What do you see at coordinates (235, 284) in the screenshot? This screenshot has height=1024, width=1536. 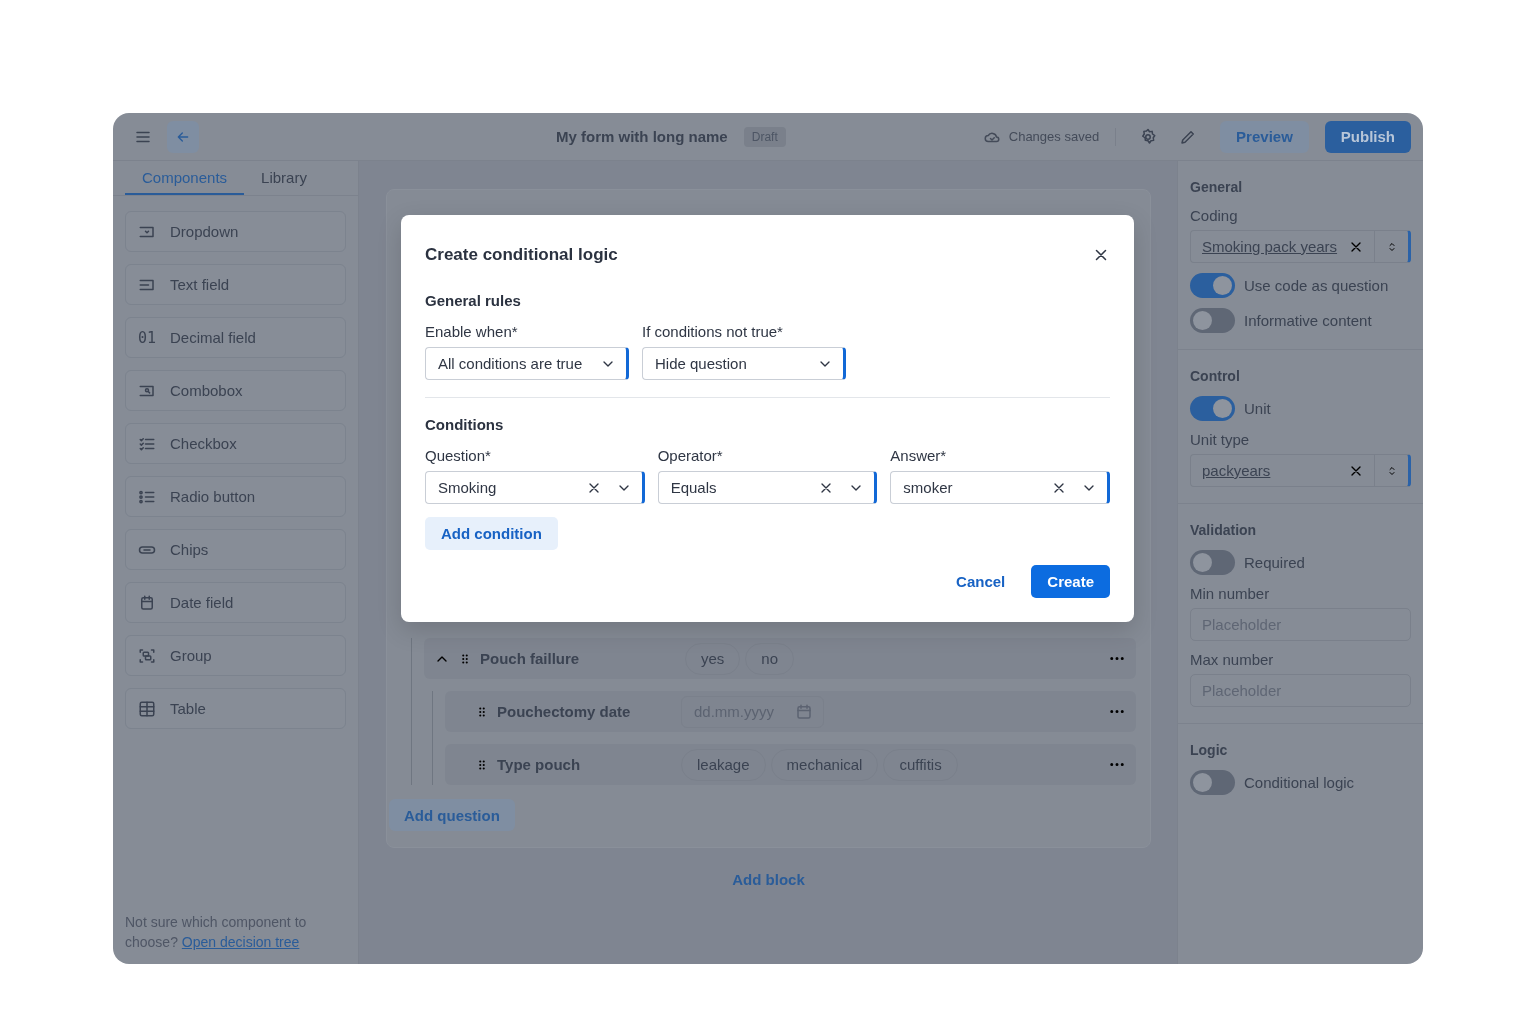 I see `component-item: Text field` at bounding box center [235, 284].